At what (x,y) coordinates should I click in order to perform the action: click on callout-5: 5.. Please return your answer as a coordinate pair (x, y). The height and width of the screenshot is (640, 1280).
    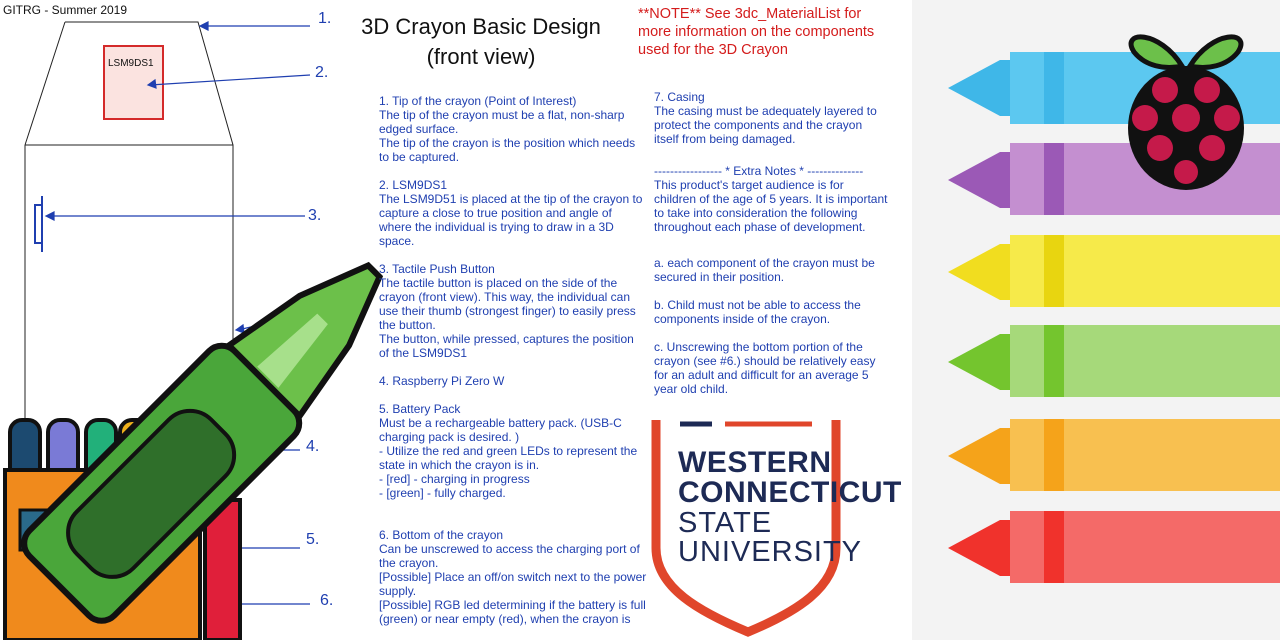
    Looking at the image, I should click on (313, 539).